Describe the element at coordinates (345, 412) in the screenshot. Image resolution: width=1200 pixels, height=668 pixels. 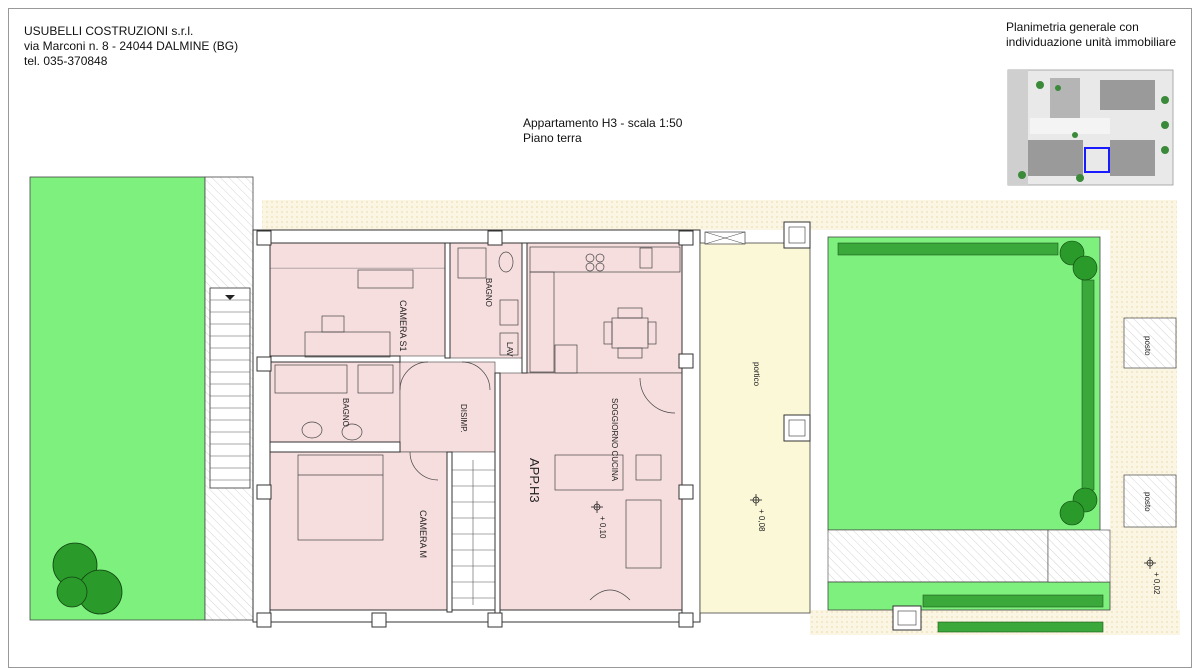
I see `label-bagno-left: BAGNO` at that location.